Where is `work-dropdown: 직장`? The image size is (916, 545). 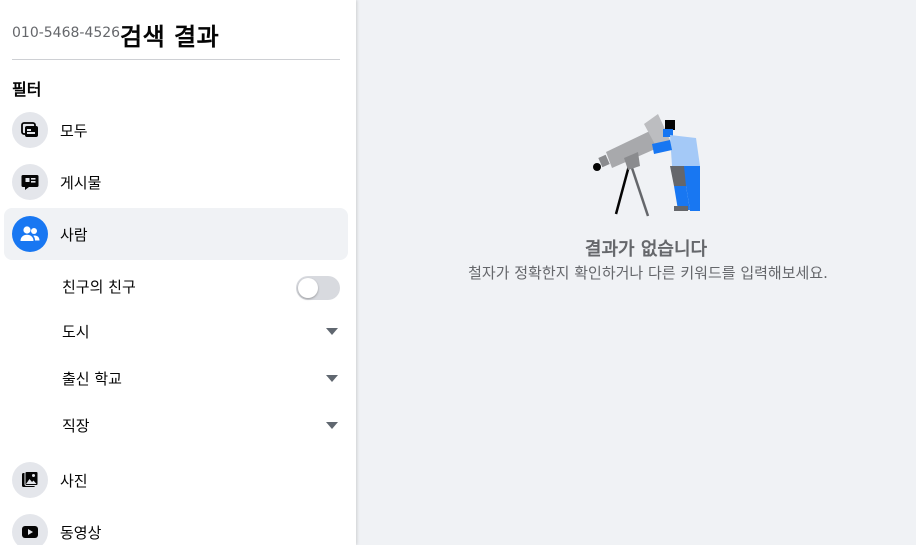
work-dropdown: 직장 is located at coordinates (202, 425).